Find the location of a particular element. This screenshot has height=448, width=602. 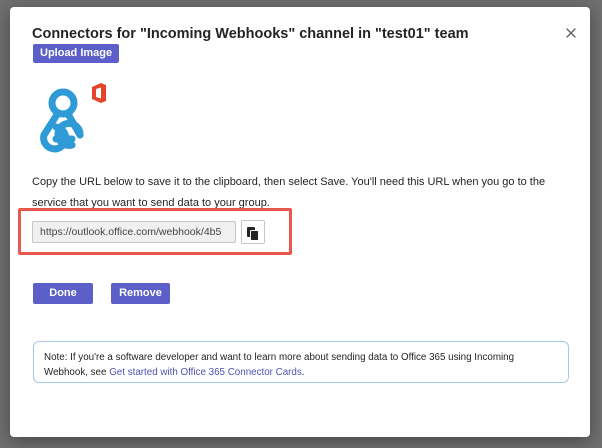

webhook-url-input is located at coordinates (134, 232).